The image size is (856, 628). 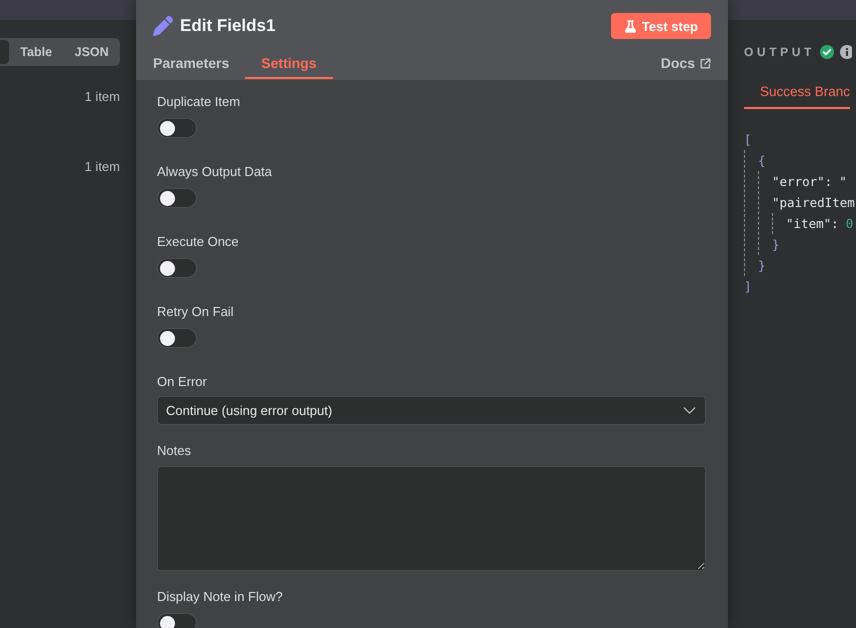 I want to click on check-circle-icon, so click(x=827, y=52).